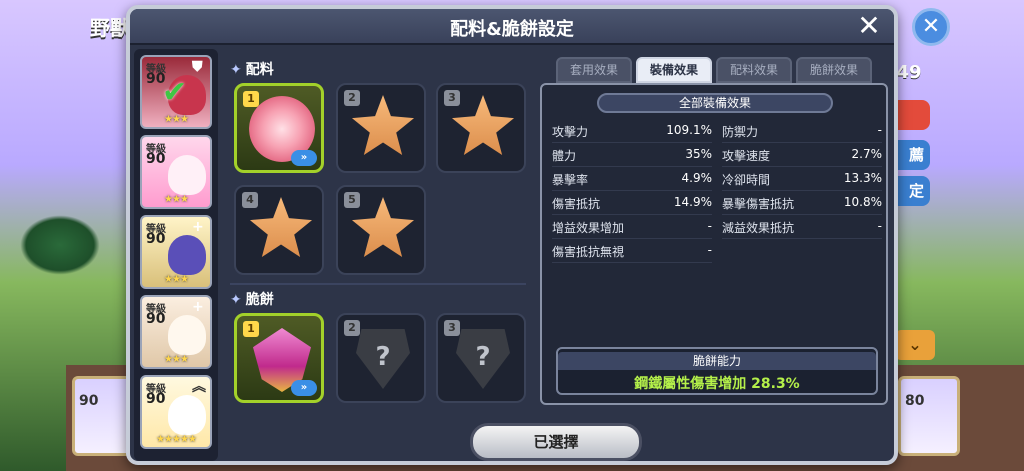  I want to click on stat-row: 攻擊力 109.1%, so click(632, 131).